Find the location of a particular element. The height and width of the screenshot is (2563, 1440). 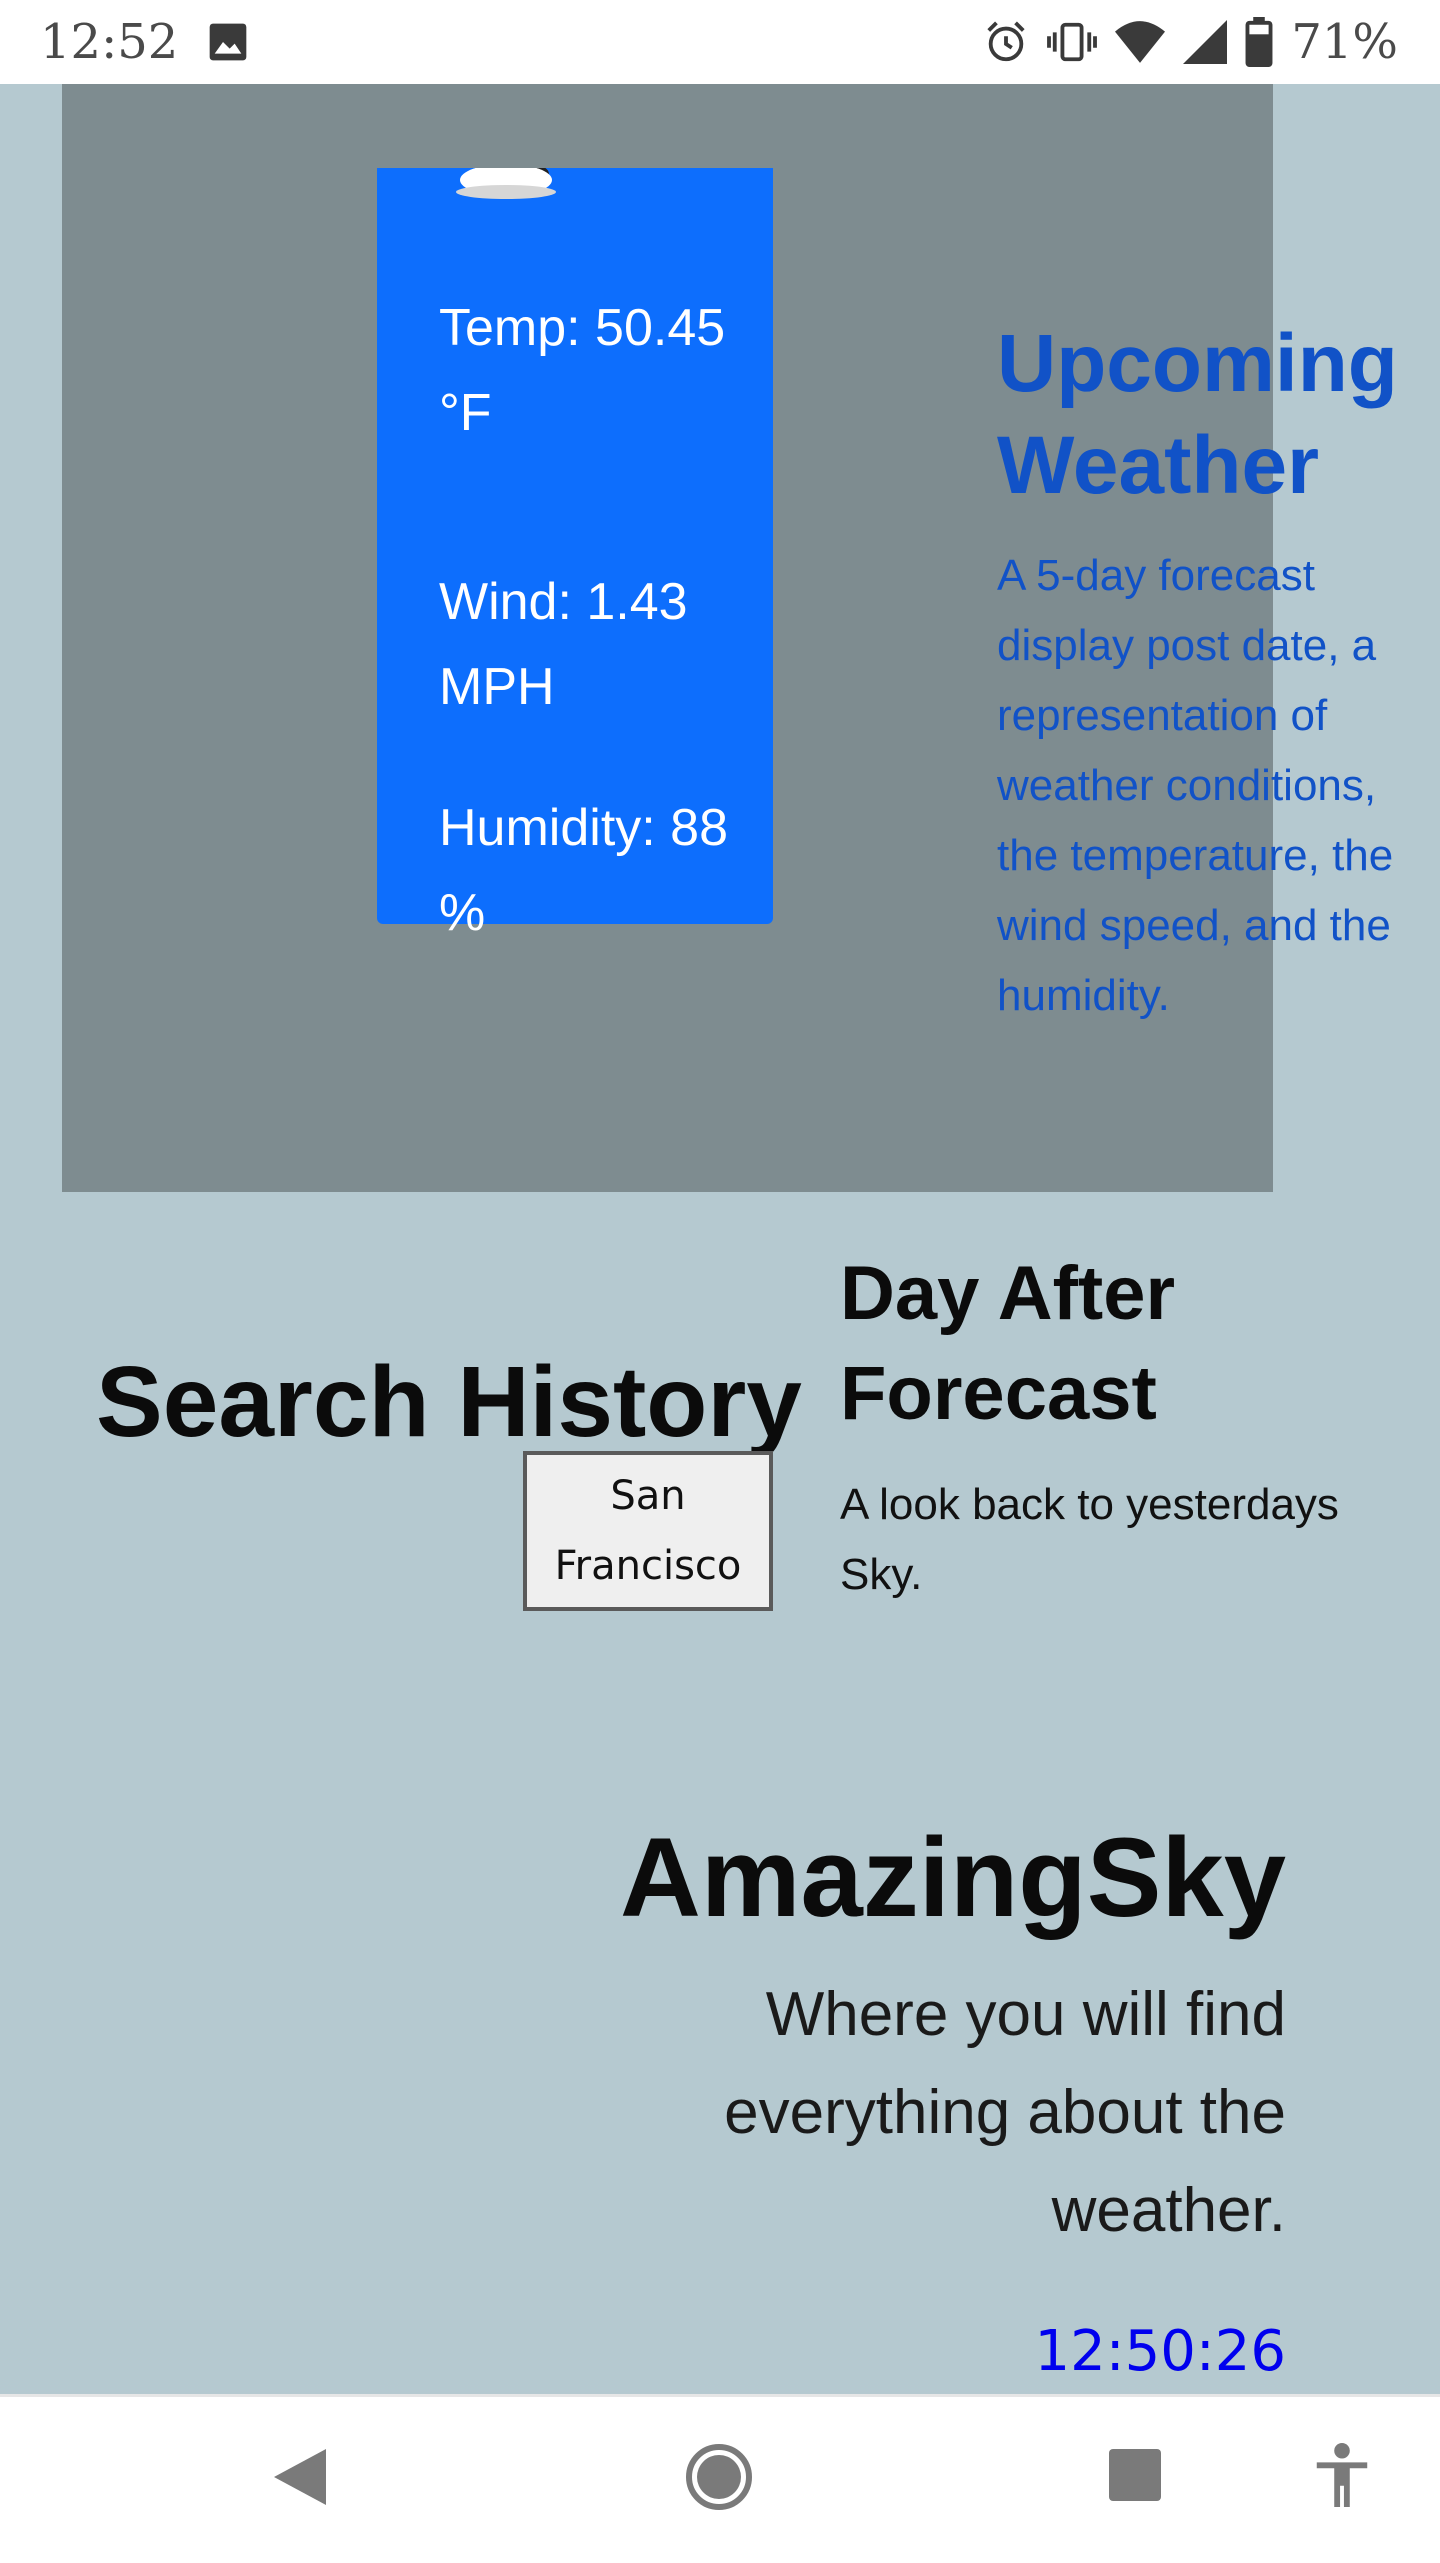

current-time: 12:50:26 is located at coordinates (1160, 2351).